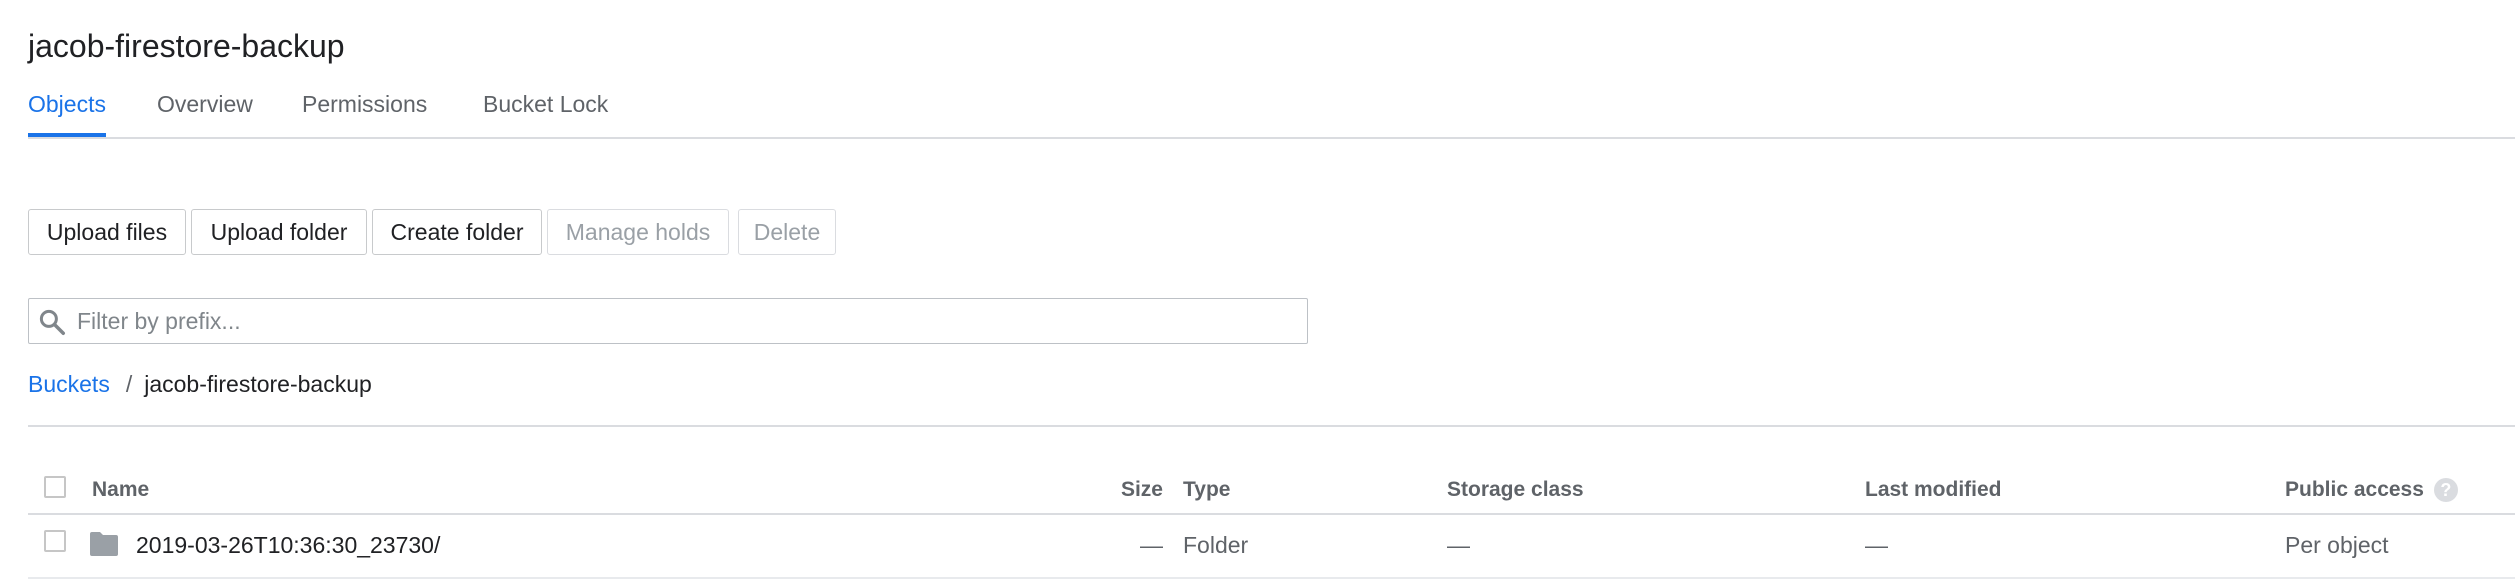  I want to click on select-all-checkbox, so click(55, 487).